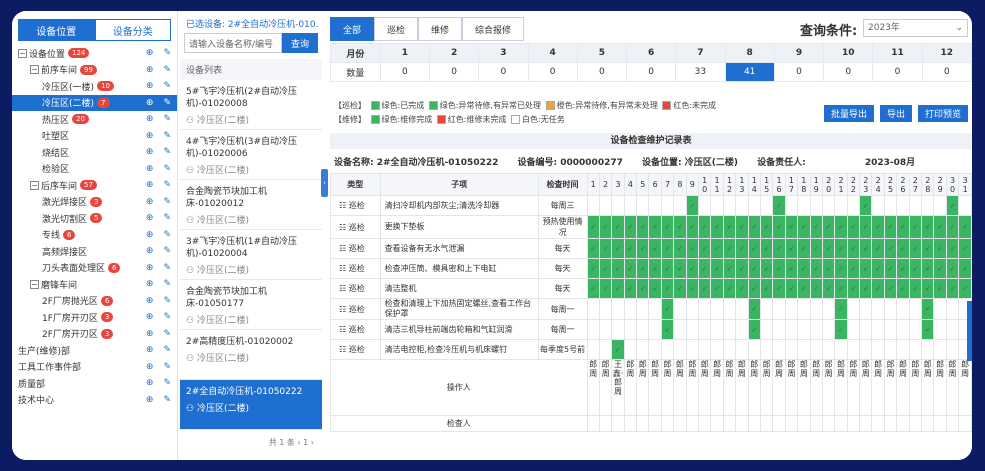  Describe the element at coordinates (94, 383) in the screenshot. I see `tree-node: 质量部 ⊕ ✎` at that location.